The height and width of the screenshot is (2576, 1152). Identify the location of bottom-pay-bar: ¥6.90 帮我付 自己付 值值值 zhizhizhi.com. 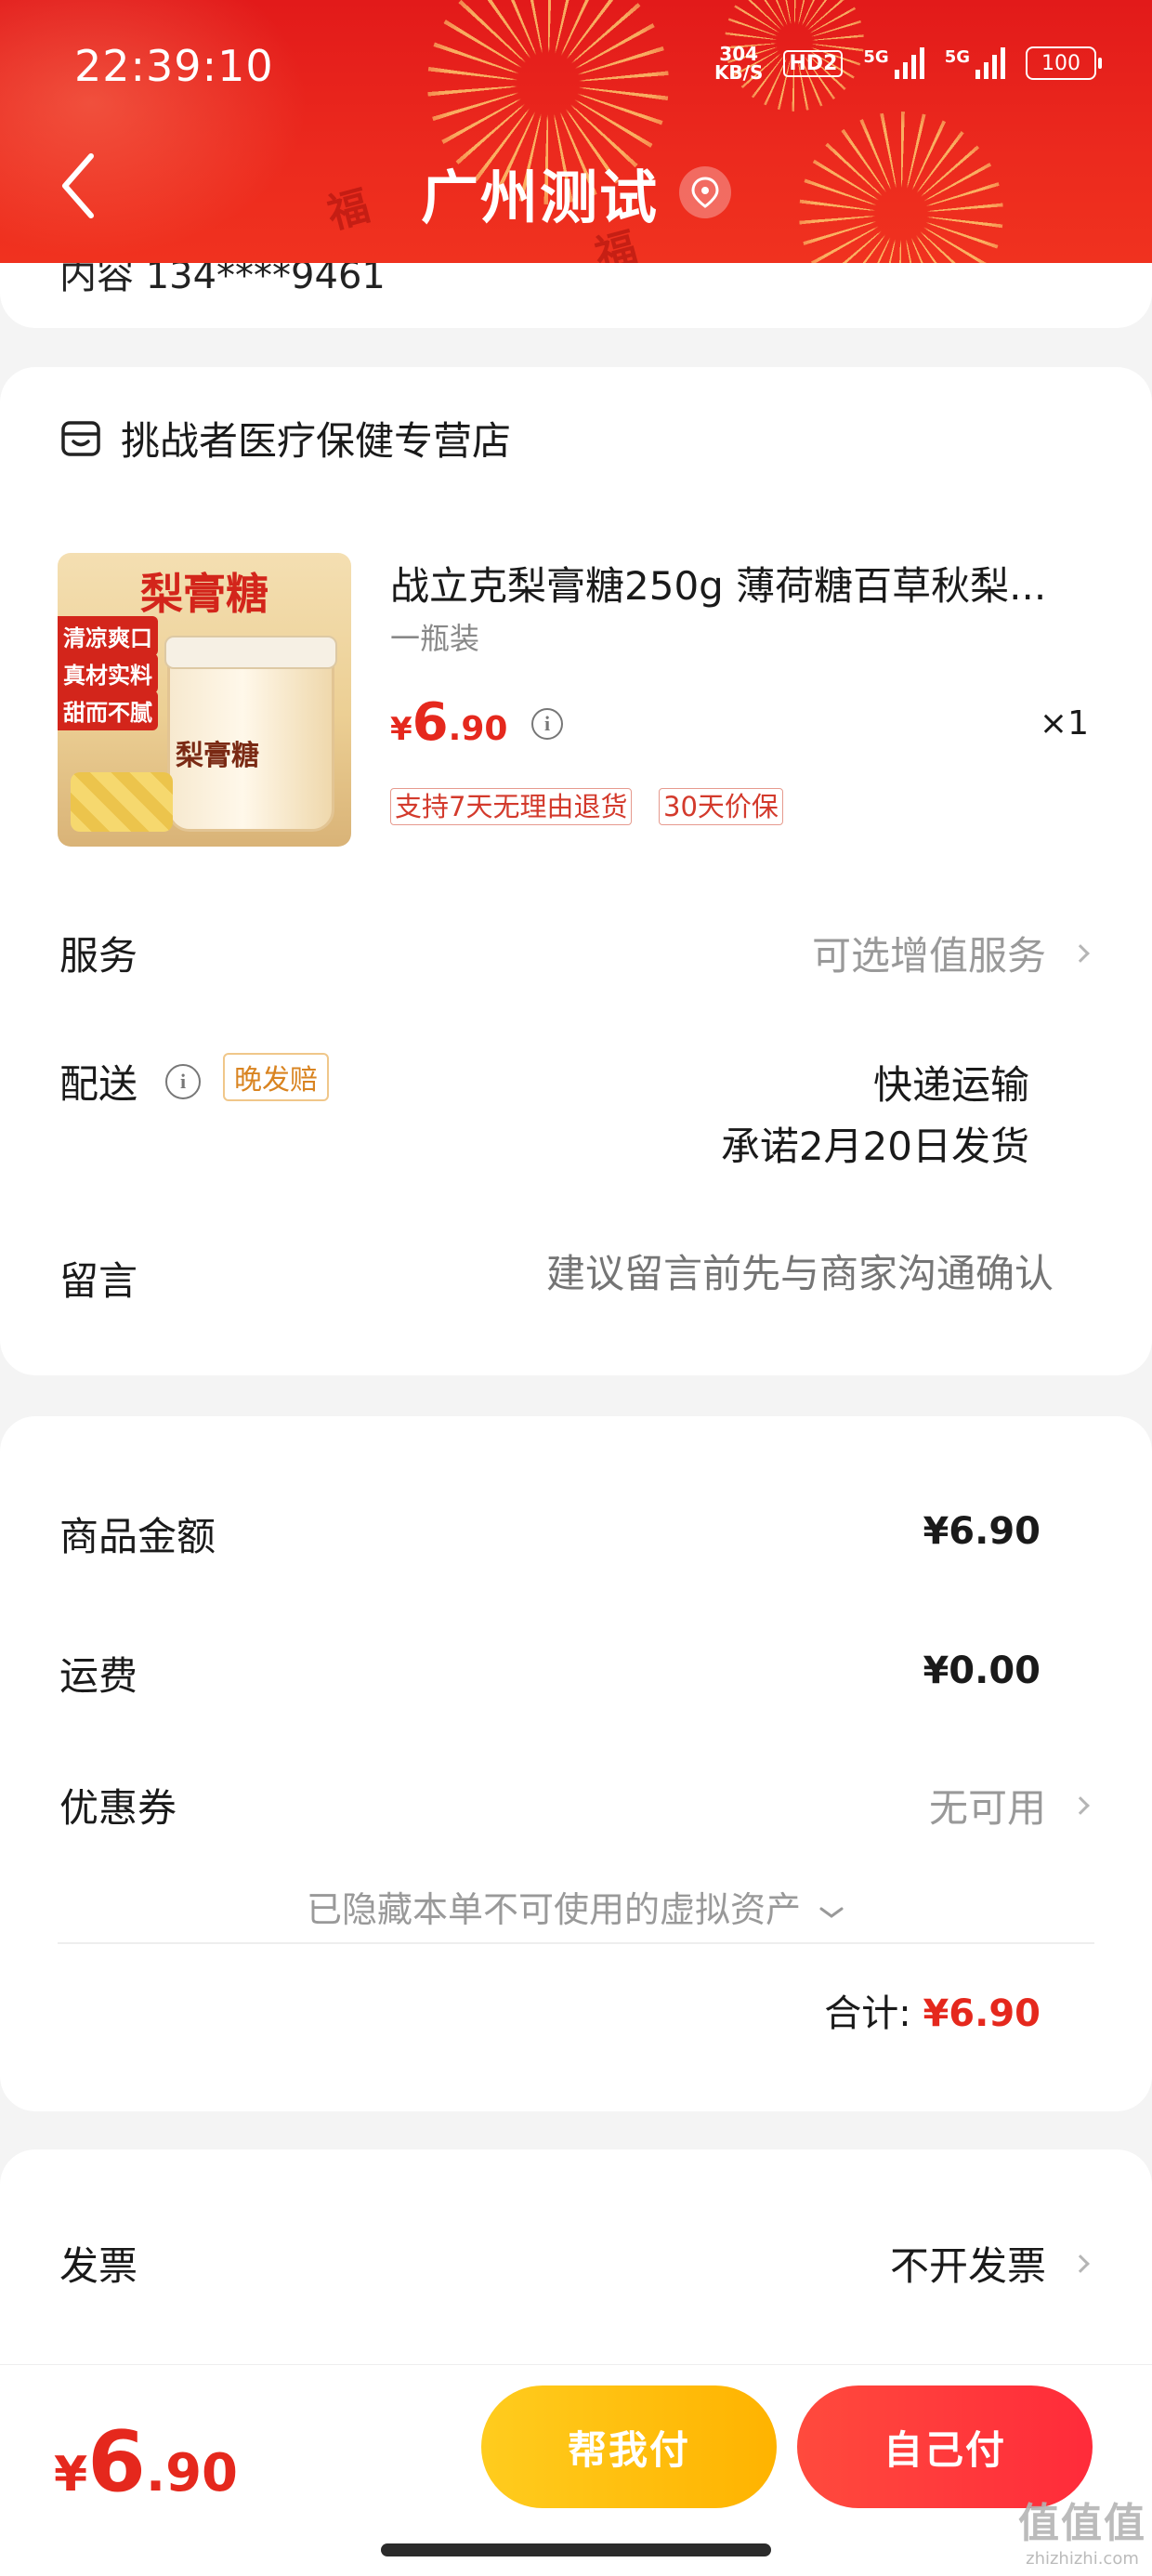
(576, 2470).